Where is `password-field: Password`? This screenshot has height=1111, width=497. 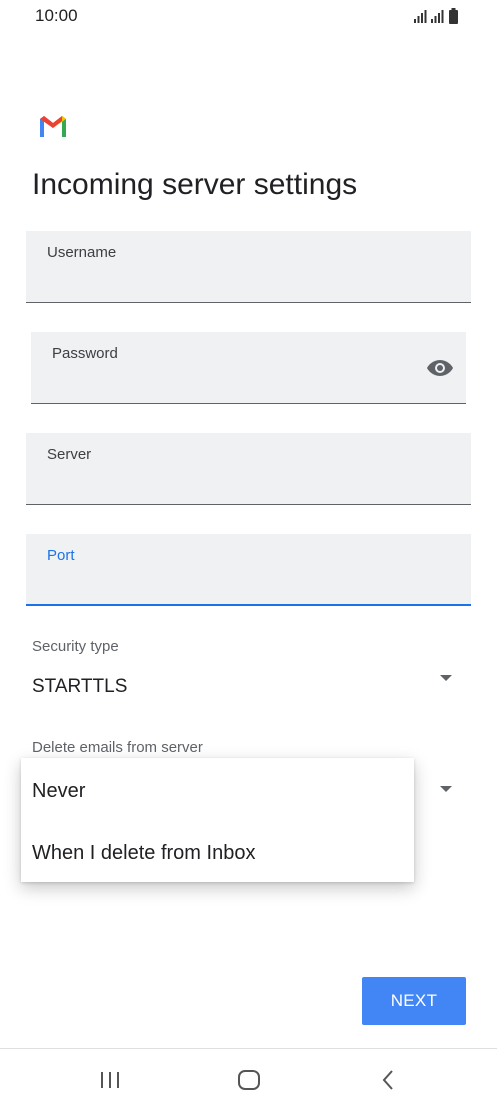 password-field: Password is located at coordinates (248, 368).